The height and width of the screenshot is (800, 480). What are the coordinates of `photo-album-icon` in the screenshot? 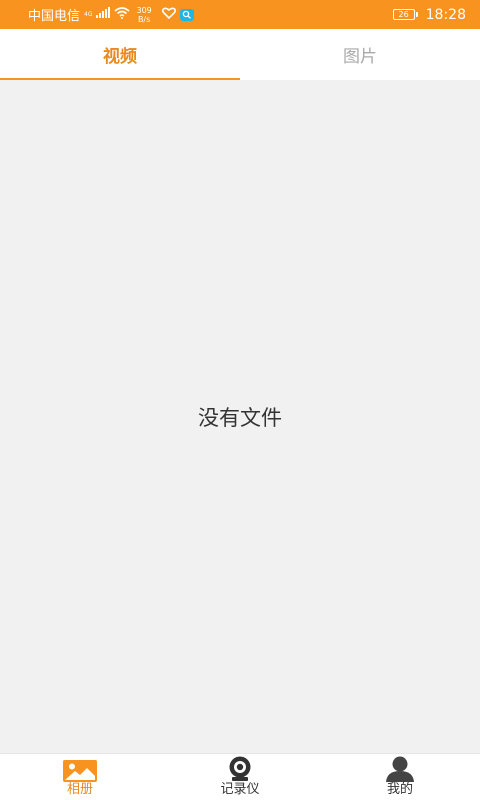 It's located at (80, 769).